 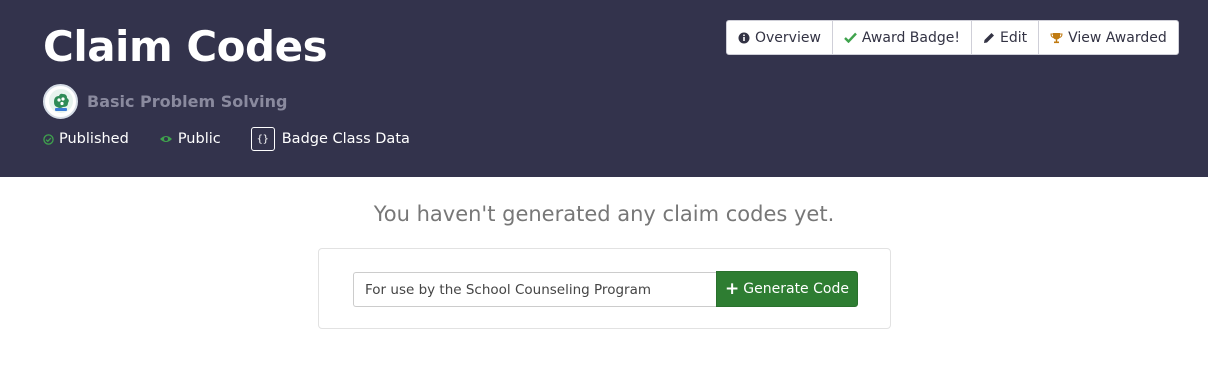 I want to click on badge-meta: Published Public {} Badge Class Data, so click(x=226, y=139).